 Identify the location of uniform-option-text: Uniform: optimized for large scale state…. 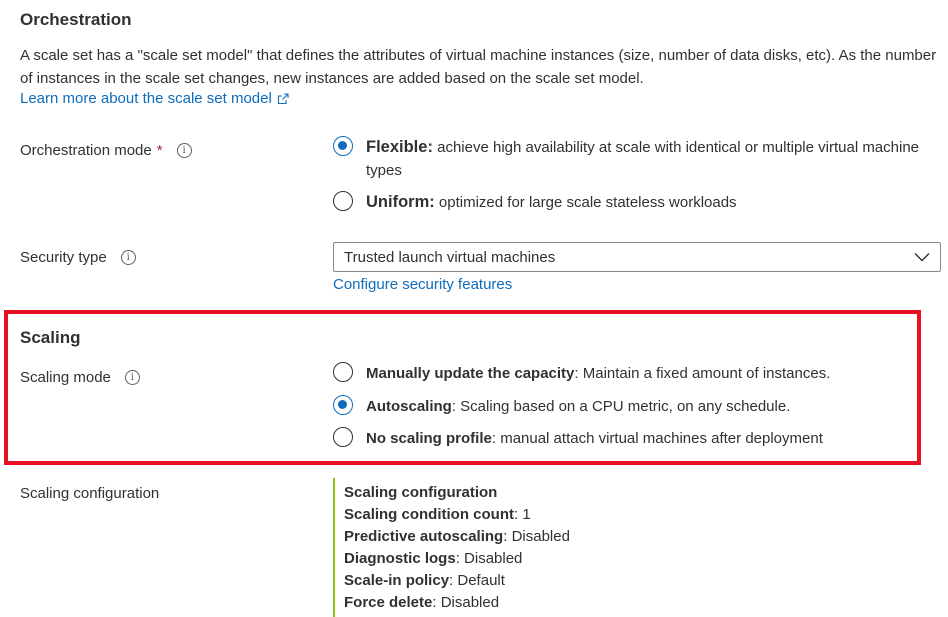
(551, 202).